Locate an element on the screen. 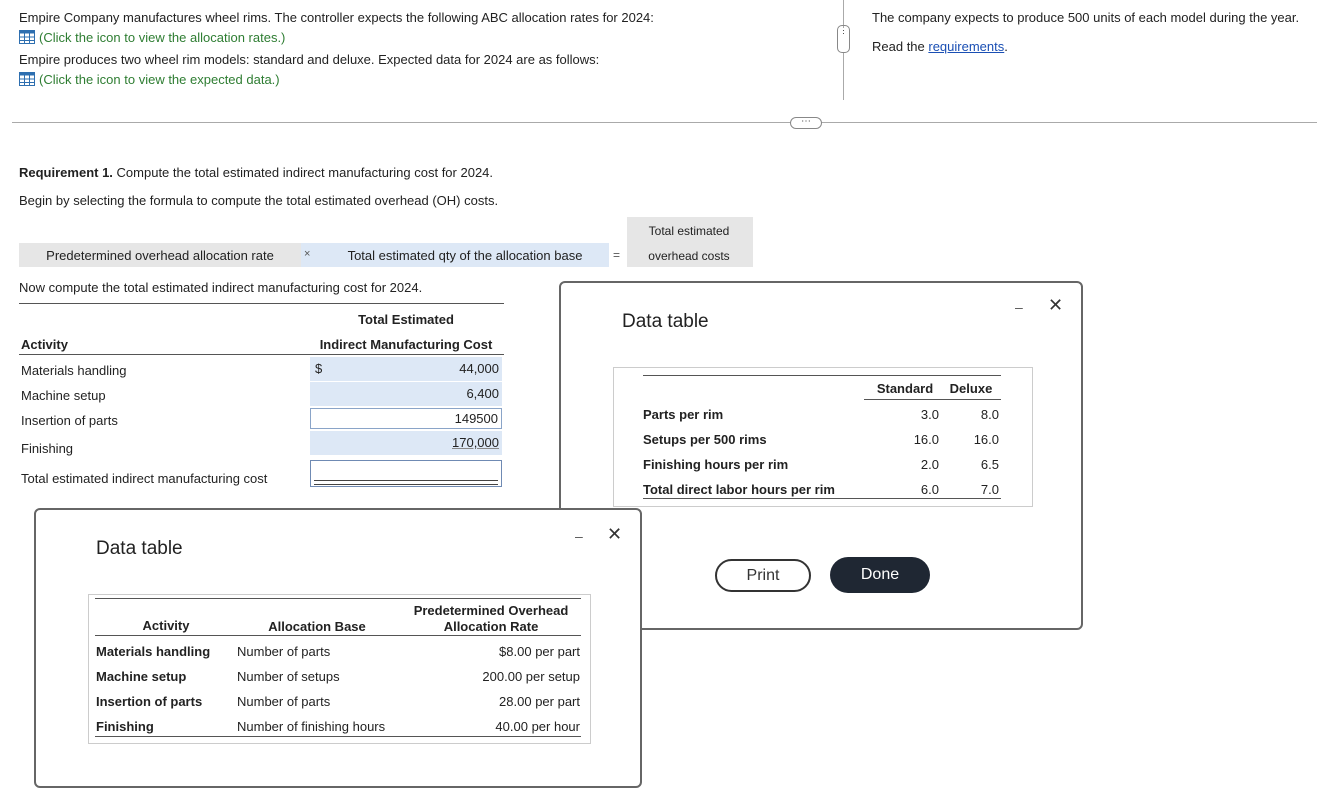 The height and width of the screenshot is (788, 1317). rate-base-finishing: Number of finishing hours is located at coordinates (311, 726).